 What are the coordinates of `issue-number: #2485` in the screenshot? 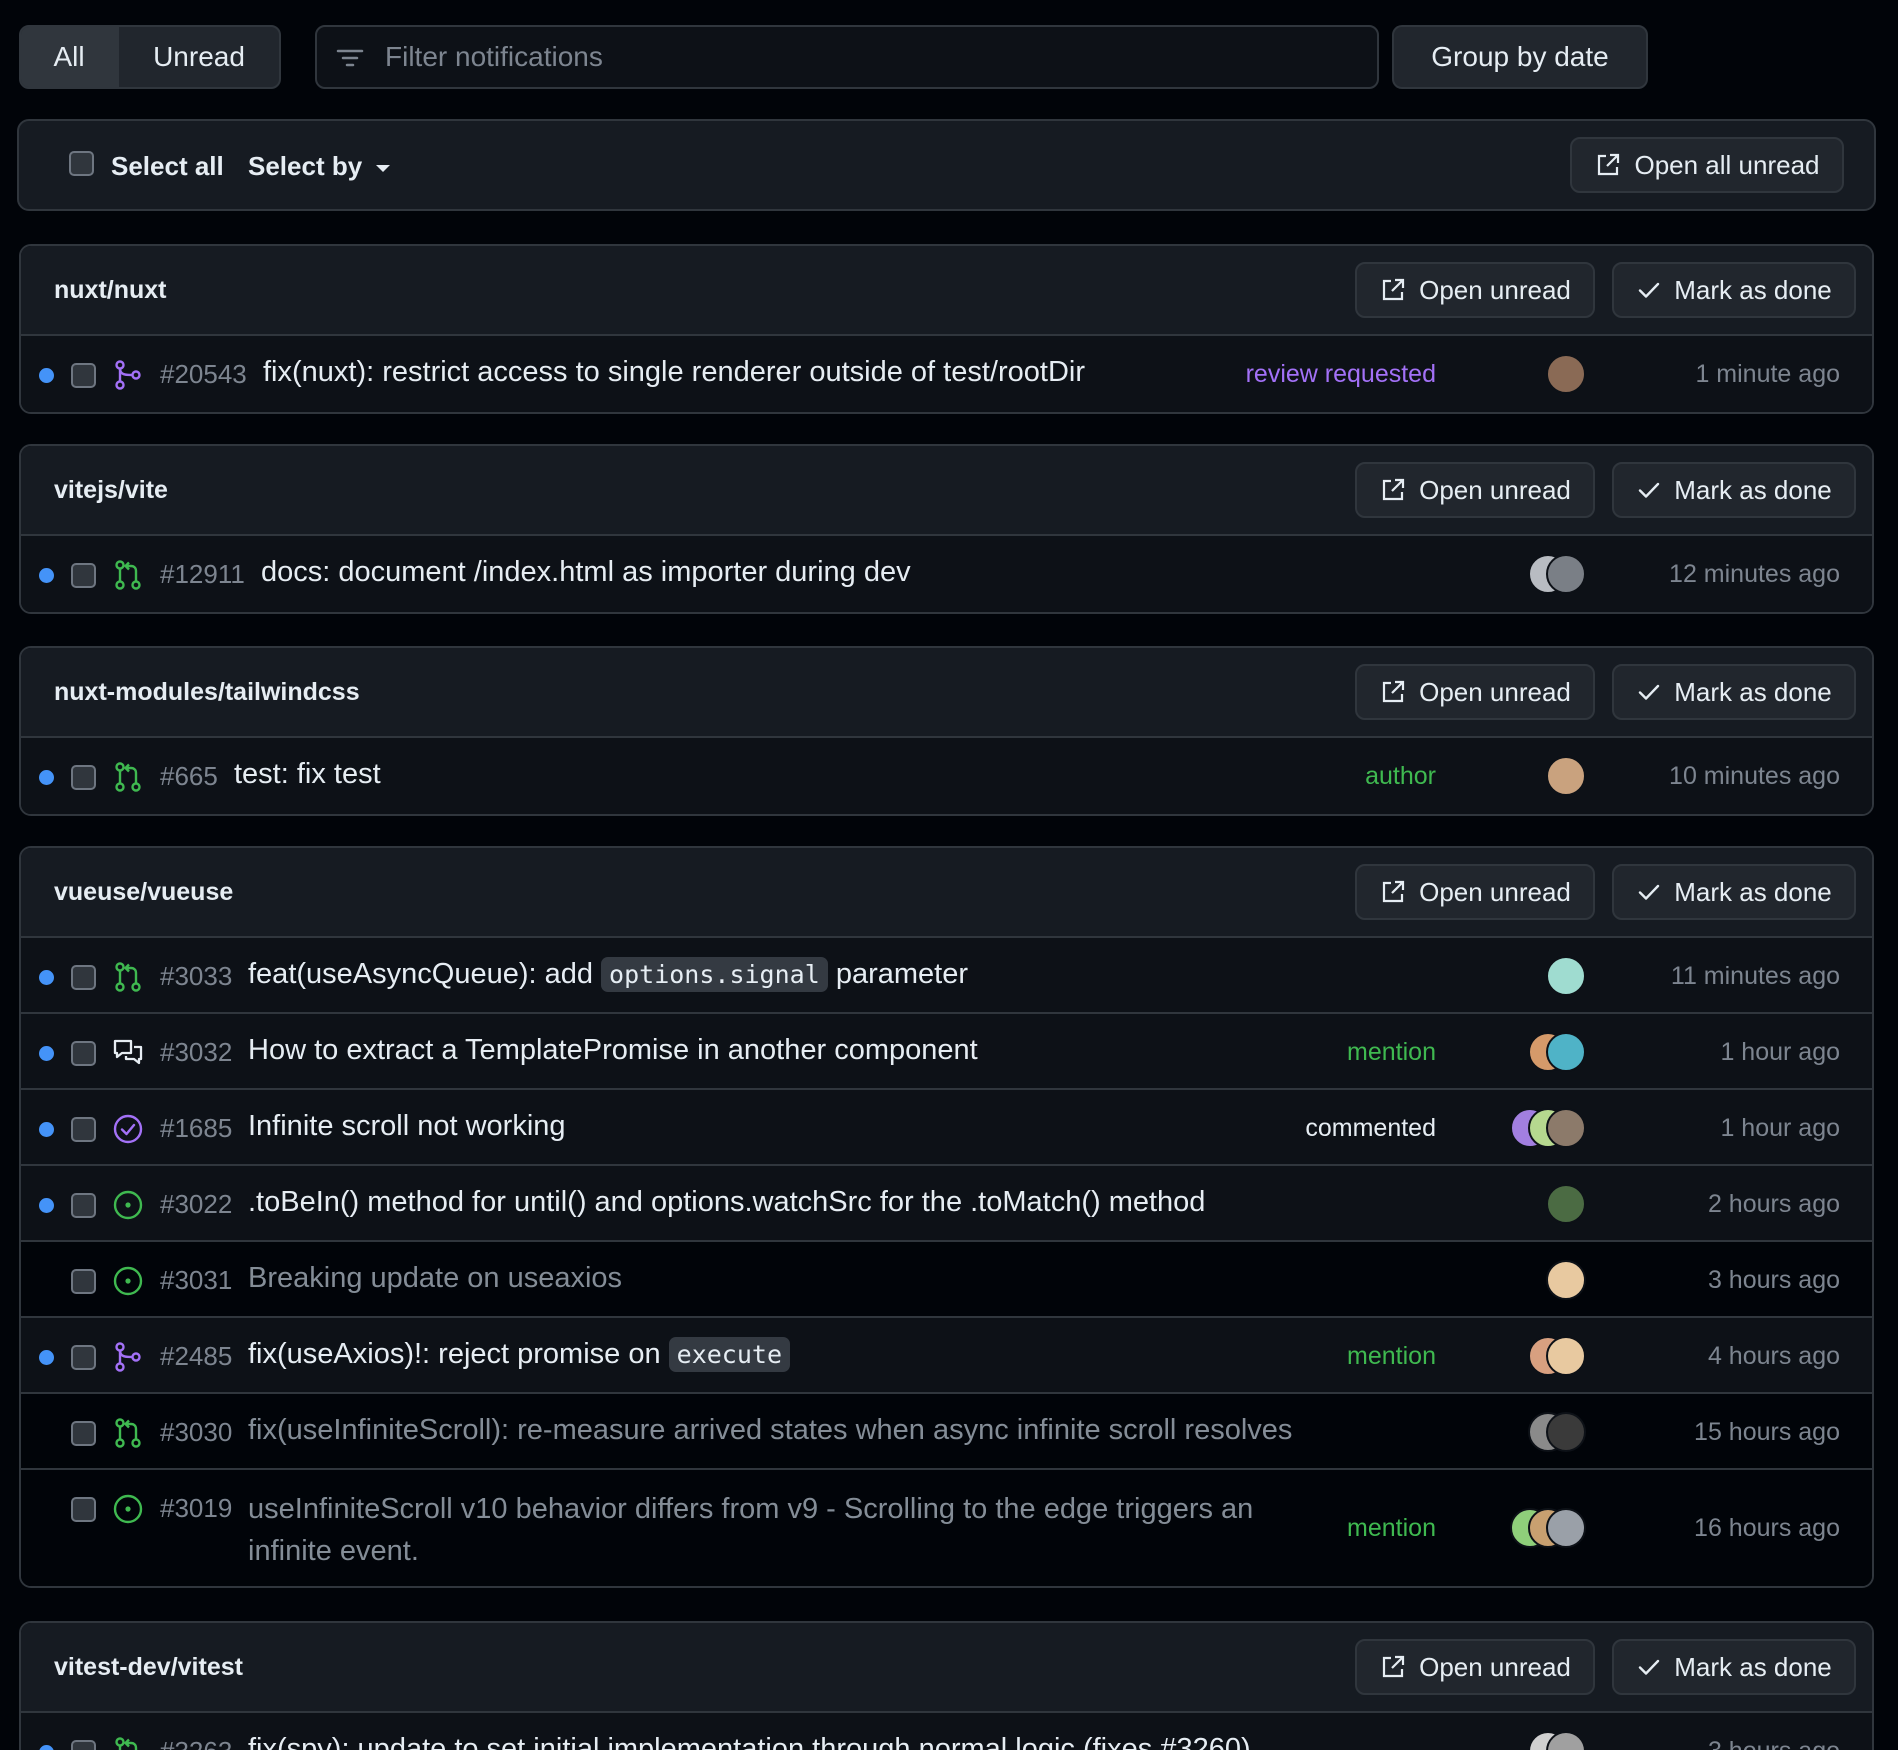 It's located at (196, 1356).